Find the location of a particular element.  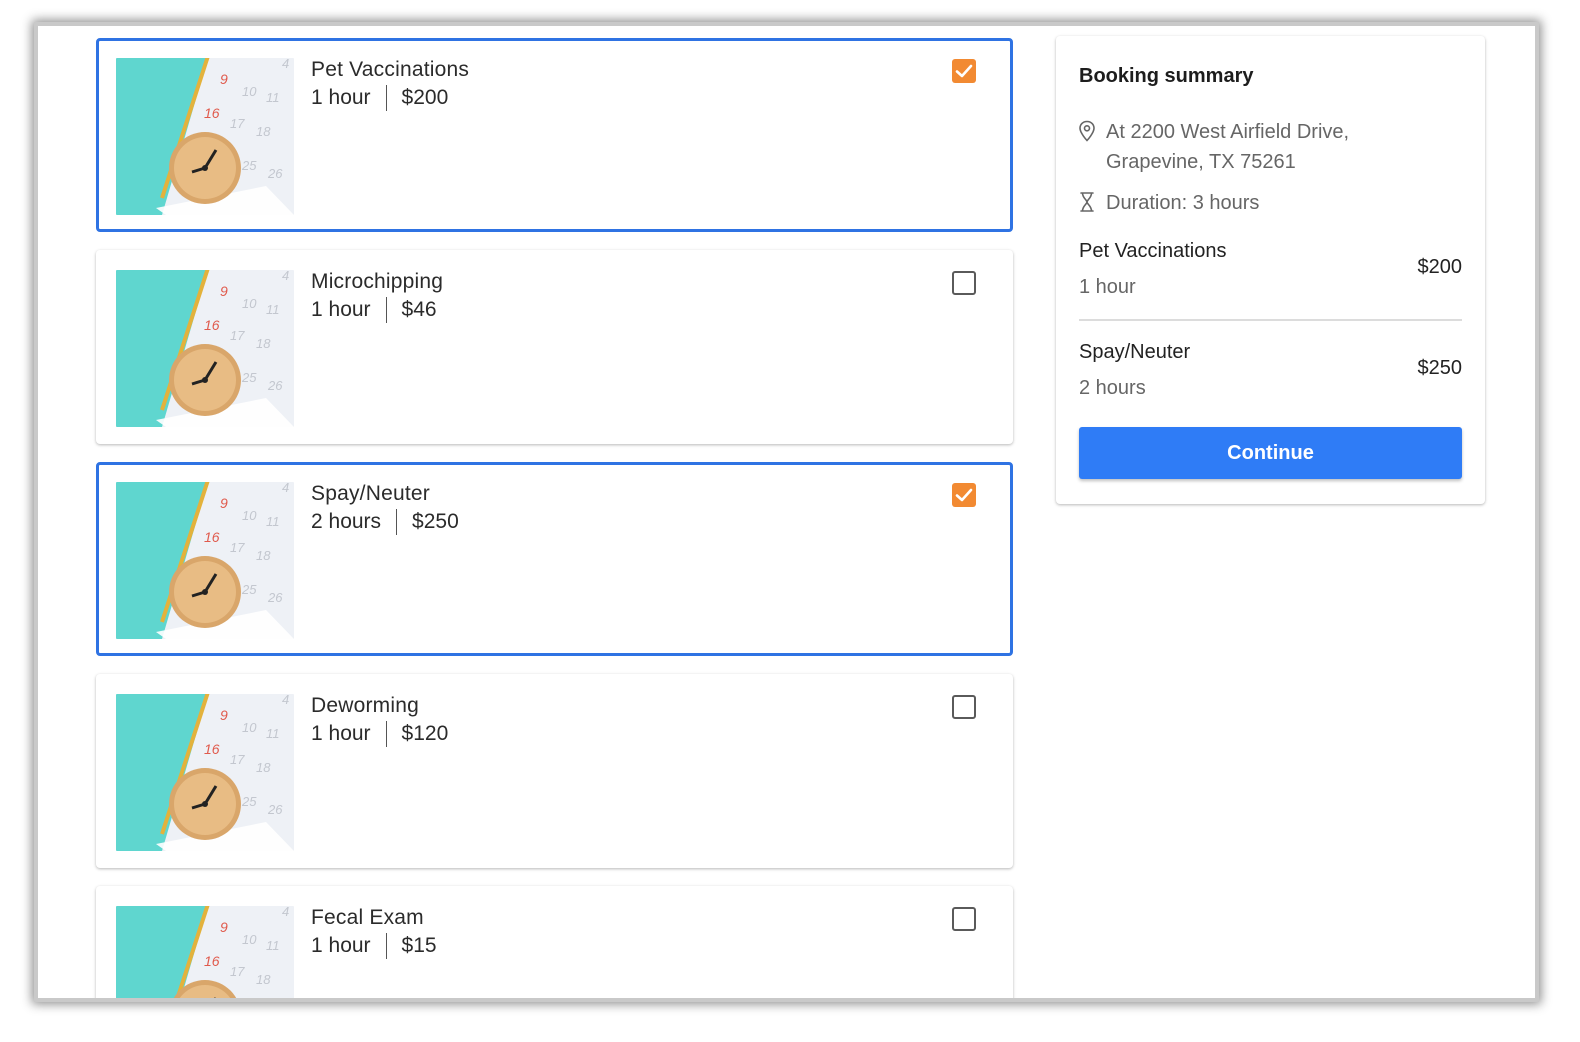

line-item-duration: 1 hour is located at coordinates (1107, 287).